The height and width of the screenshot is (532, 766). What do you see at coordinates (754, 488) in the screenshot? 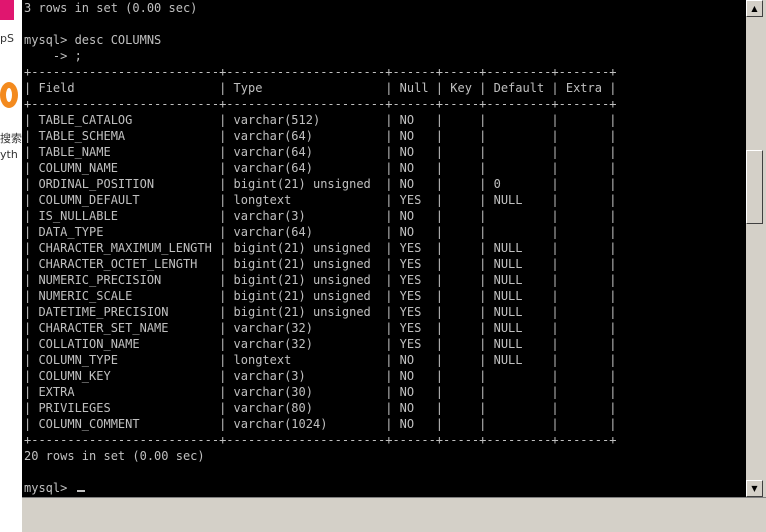
I see `scroll-down-icon: ▼` at bounding box center [754, 488].